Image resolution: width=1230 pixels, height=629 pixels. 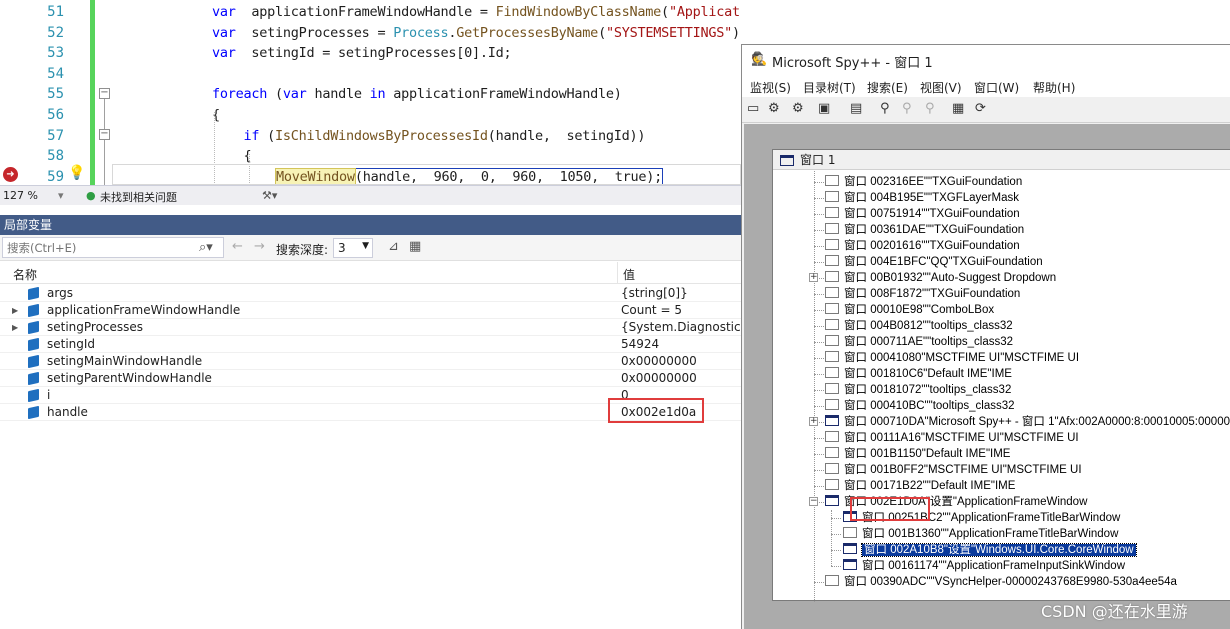 I want to click on tree-node: 窗口 00751914""TXGuiFoundation, so click(x=922, y=214).